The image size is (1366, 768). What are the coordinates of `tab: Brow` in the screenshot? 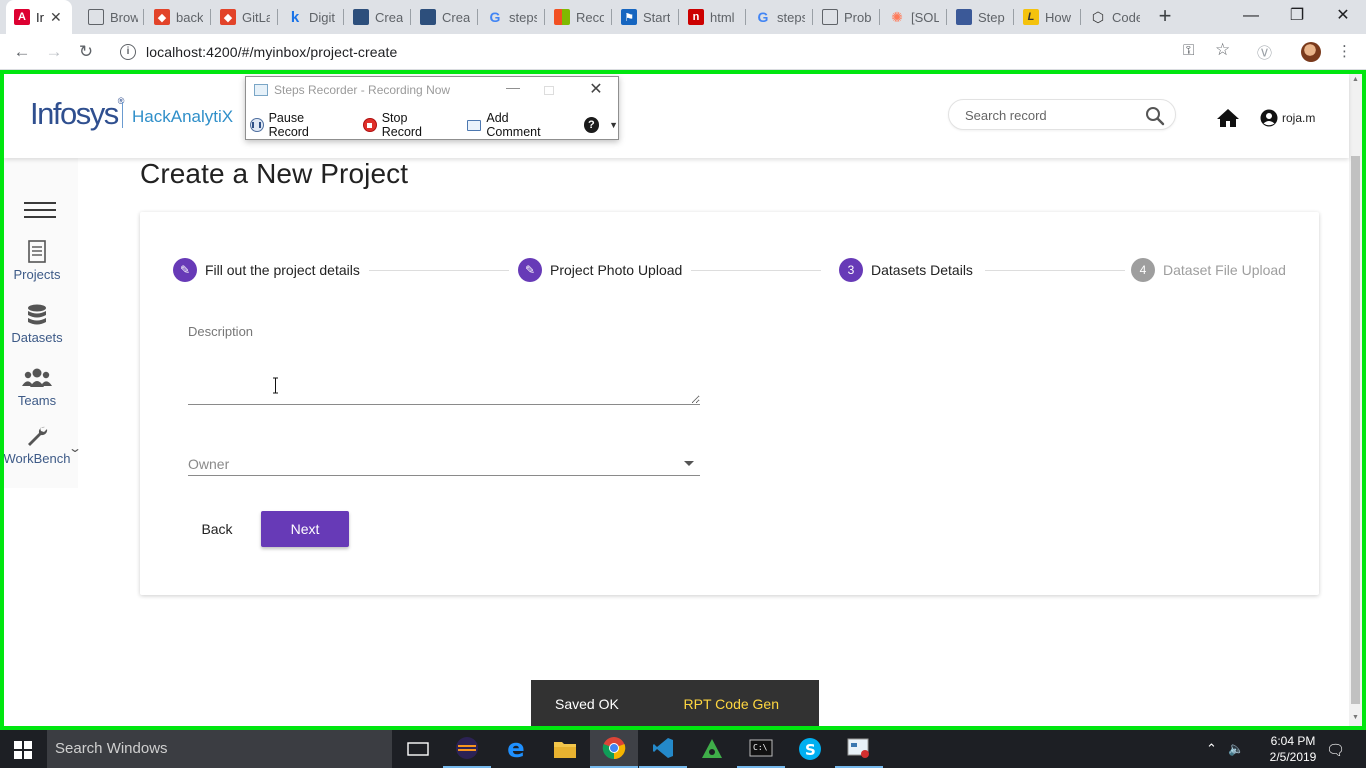 It's located at (111, 17).